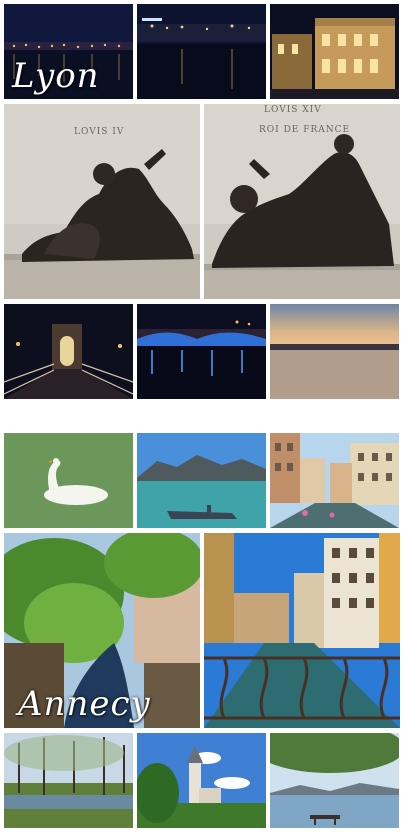  Describe the element at coordinates (68, 480) in the screenshot. I see `annecy-swan-photo` at that location.